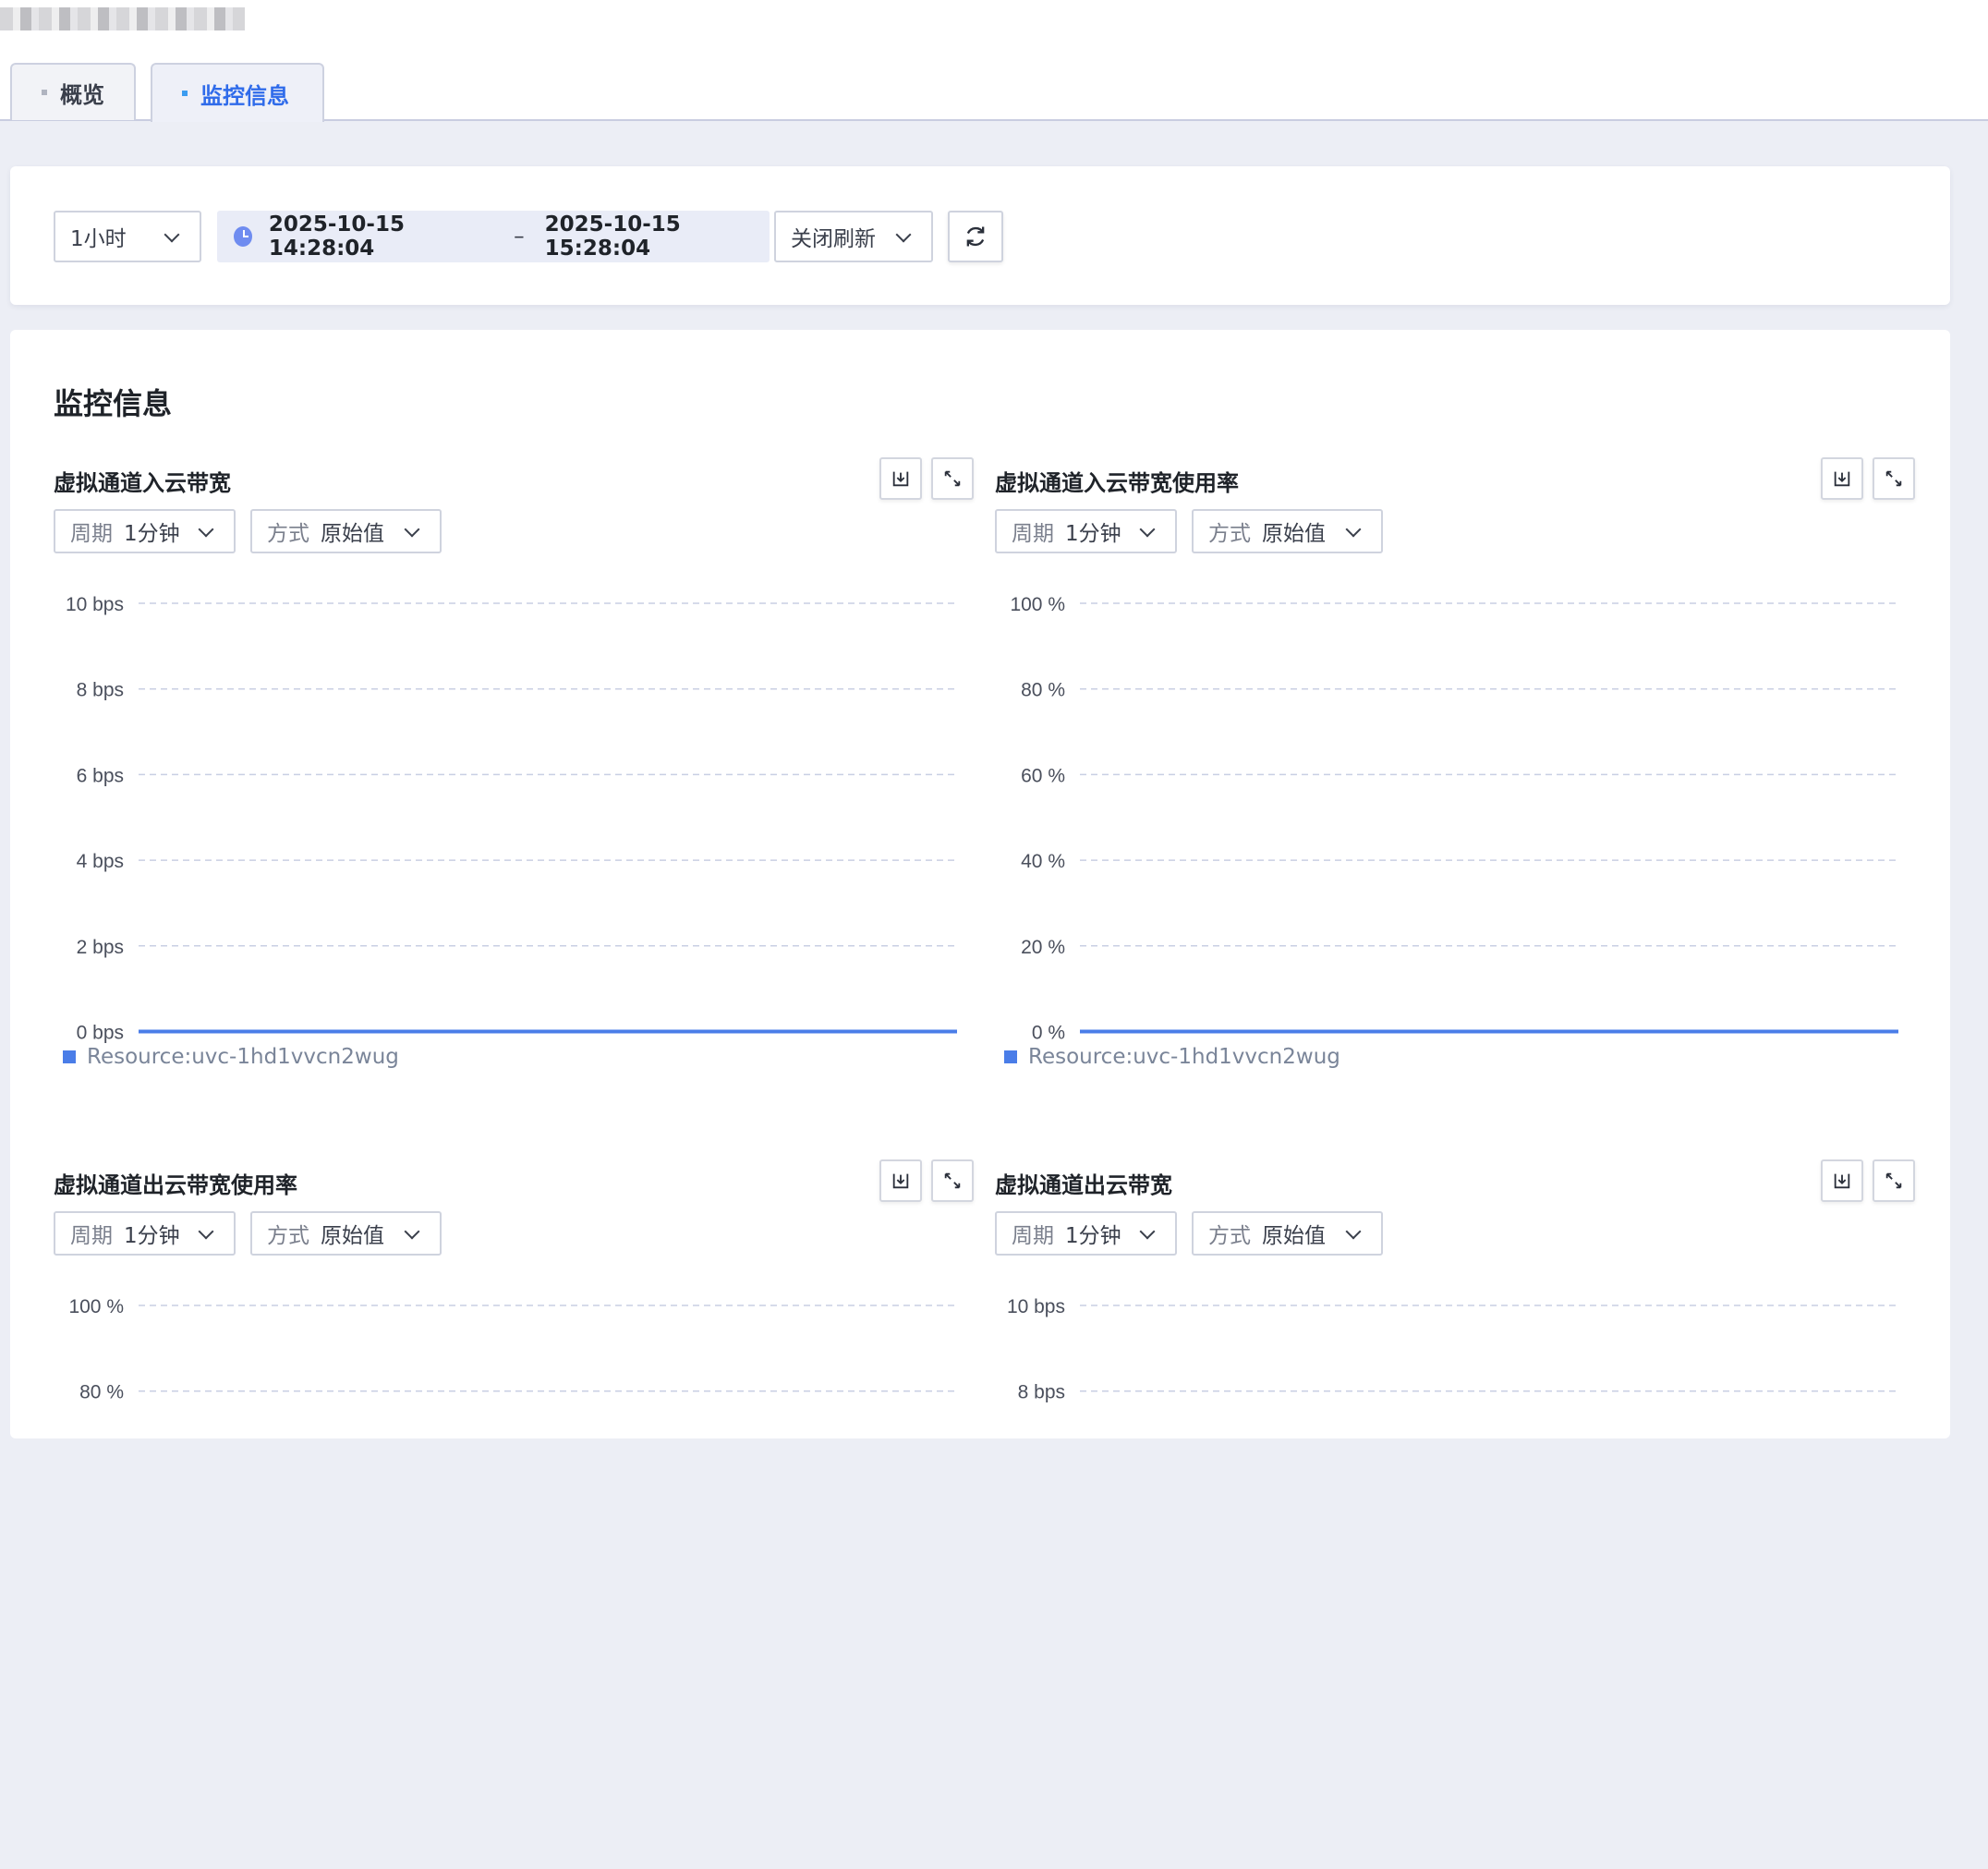  Describe the element at coordinates (1048, 1033) in the screenshot. I see `y-tick-label: 0 %` at that location.